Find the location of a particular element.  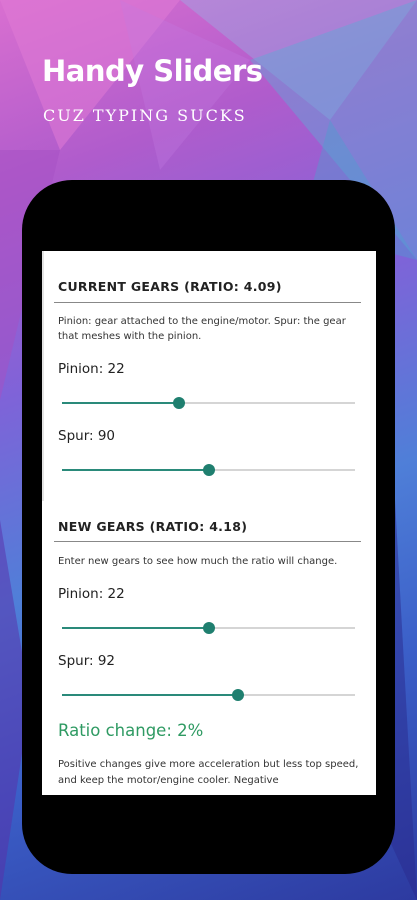

new-pinion-label: Pinion: 22 is located at coordinates (91, 594).